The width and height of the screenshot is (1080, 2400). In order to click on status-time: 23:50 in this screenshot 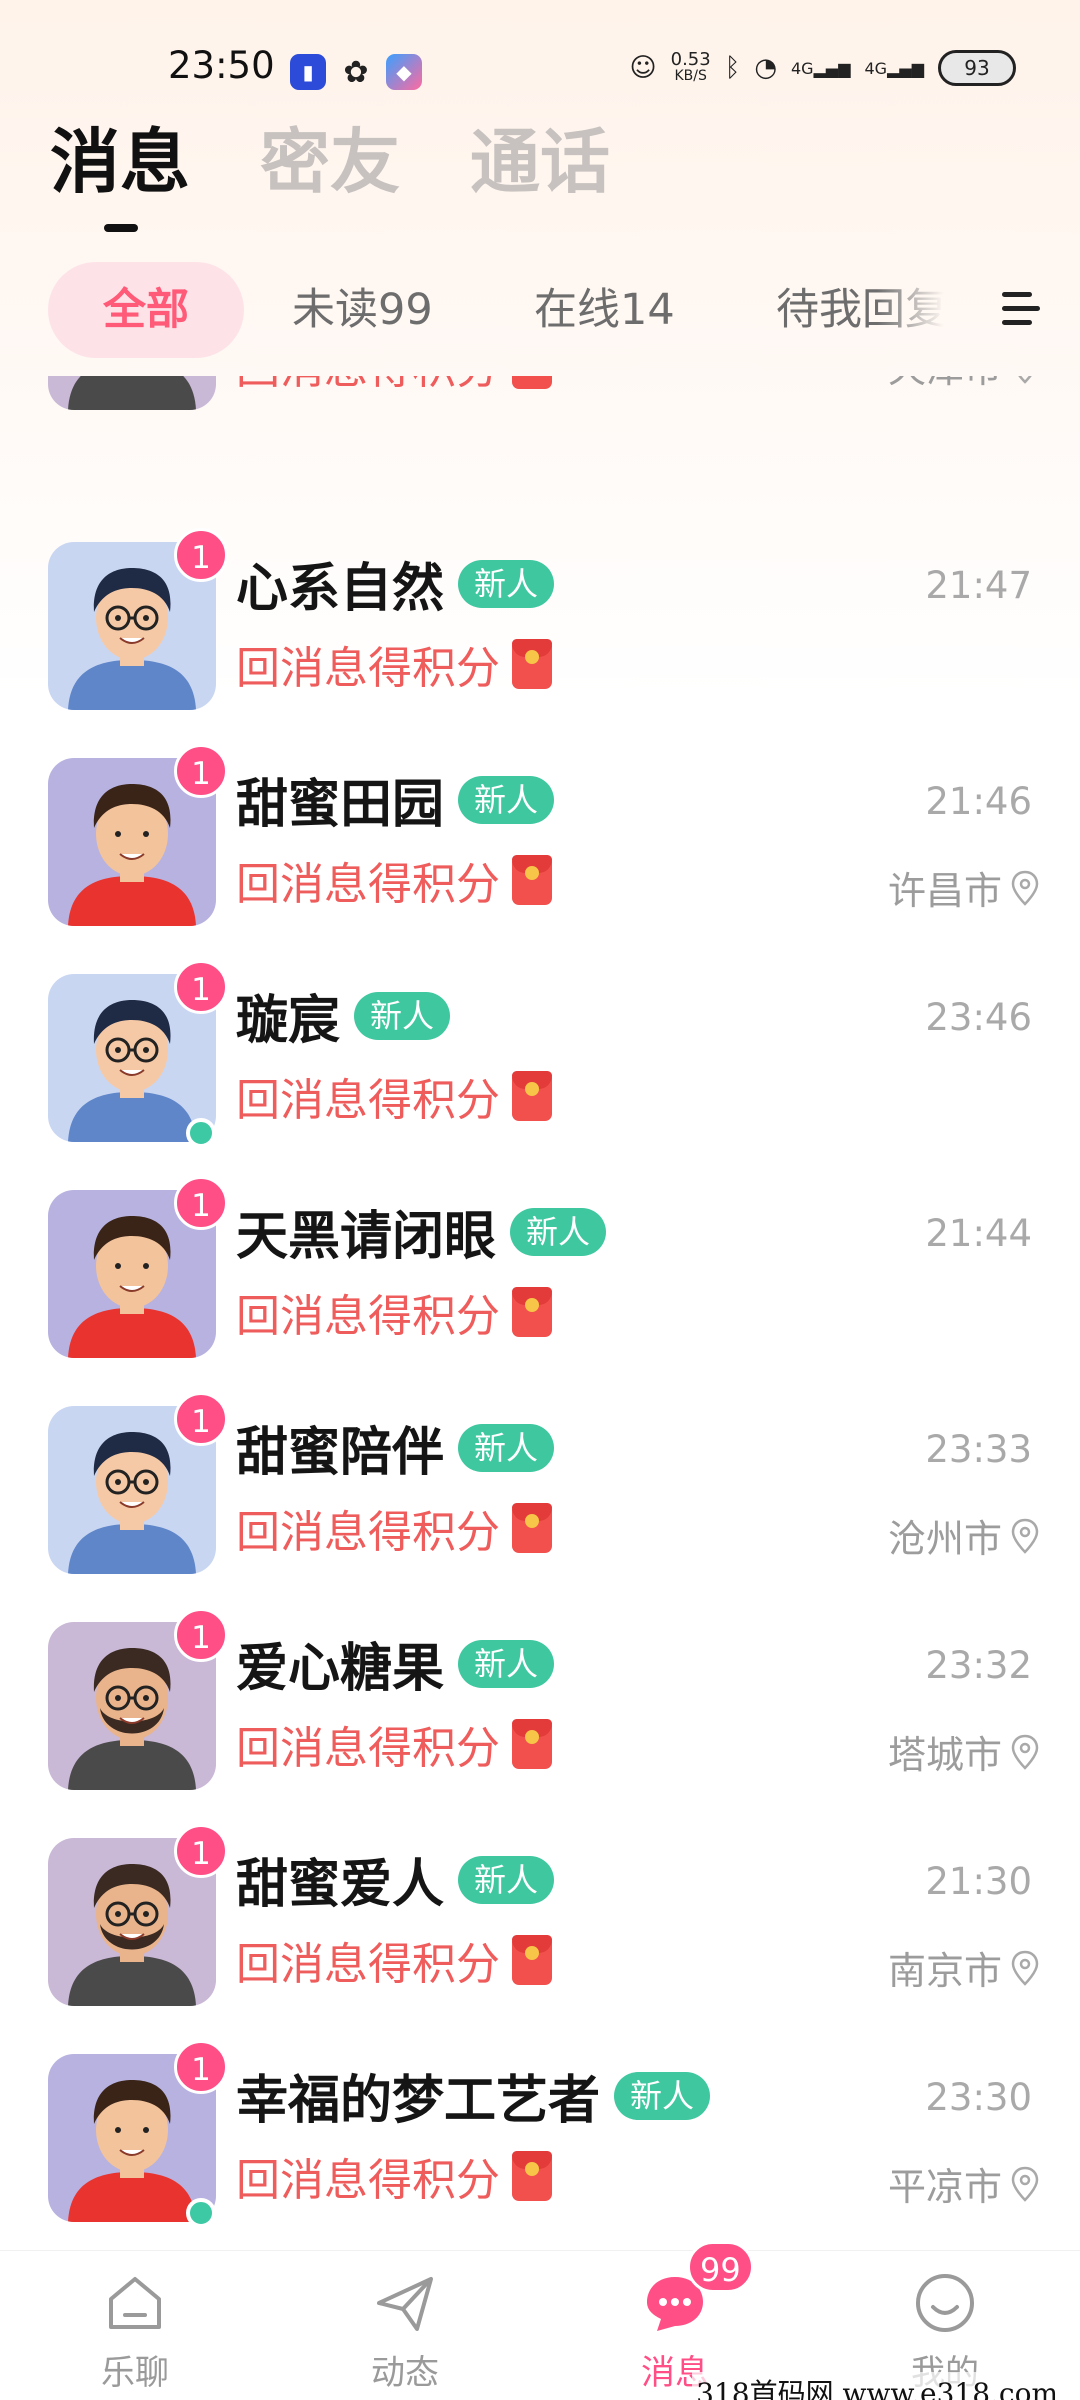, I will do `click(221, 65)`.